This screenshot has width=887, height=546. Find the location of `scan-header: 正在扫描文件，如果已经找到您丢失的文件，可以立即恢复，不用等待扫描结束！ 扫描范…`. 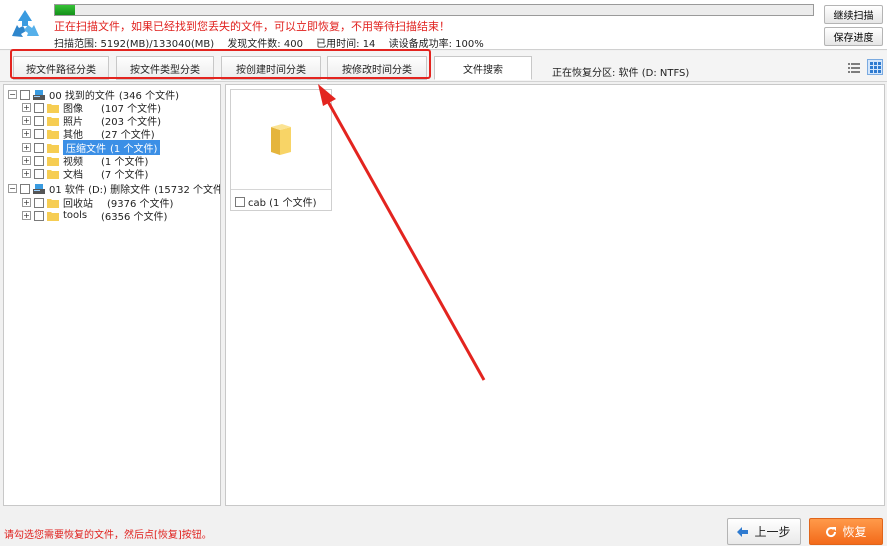

scan-header: 正在扫描文件，如果已经找到您丢失的文件，可以立即恢复，不用等待扫描结束！ 扫描范… is located at coordinates (443, 25).